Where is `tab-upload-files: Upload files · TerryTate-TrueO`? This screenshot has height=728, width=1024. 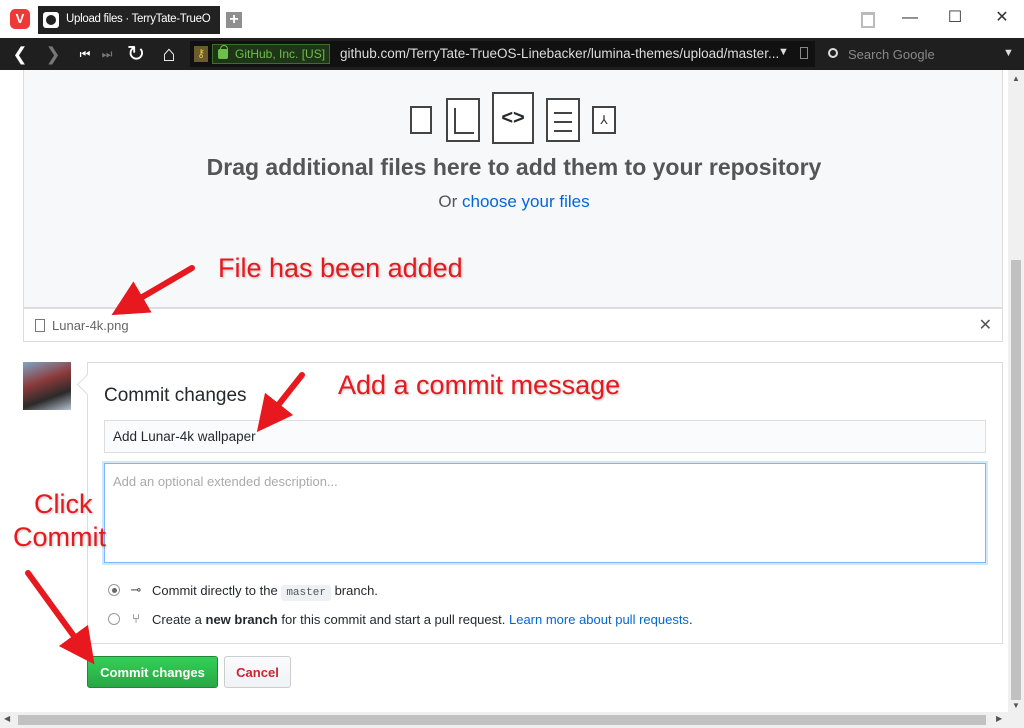
tab-upload-files: Upload files · TerryTate-TrueO is located at coordinates (129, 20).